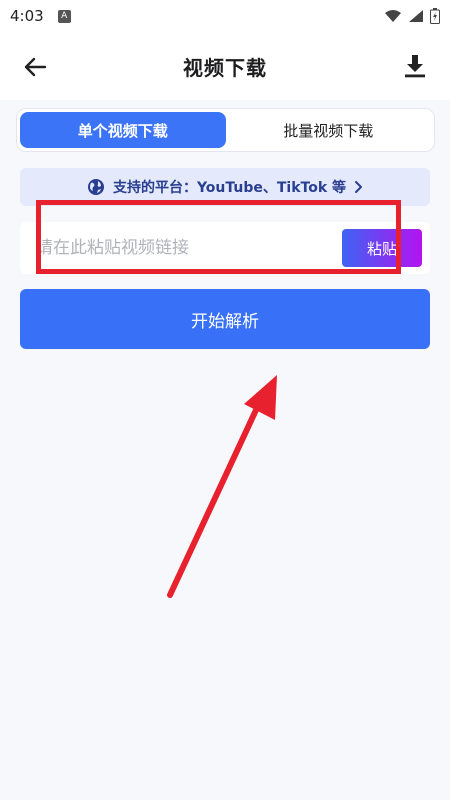 Image resolution: width=450 pixels, height=800 pixels. I want to click on signal-icon, so click(416, 16).